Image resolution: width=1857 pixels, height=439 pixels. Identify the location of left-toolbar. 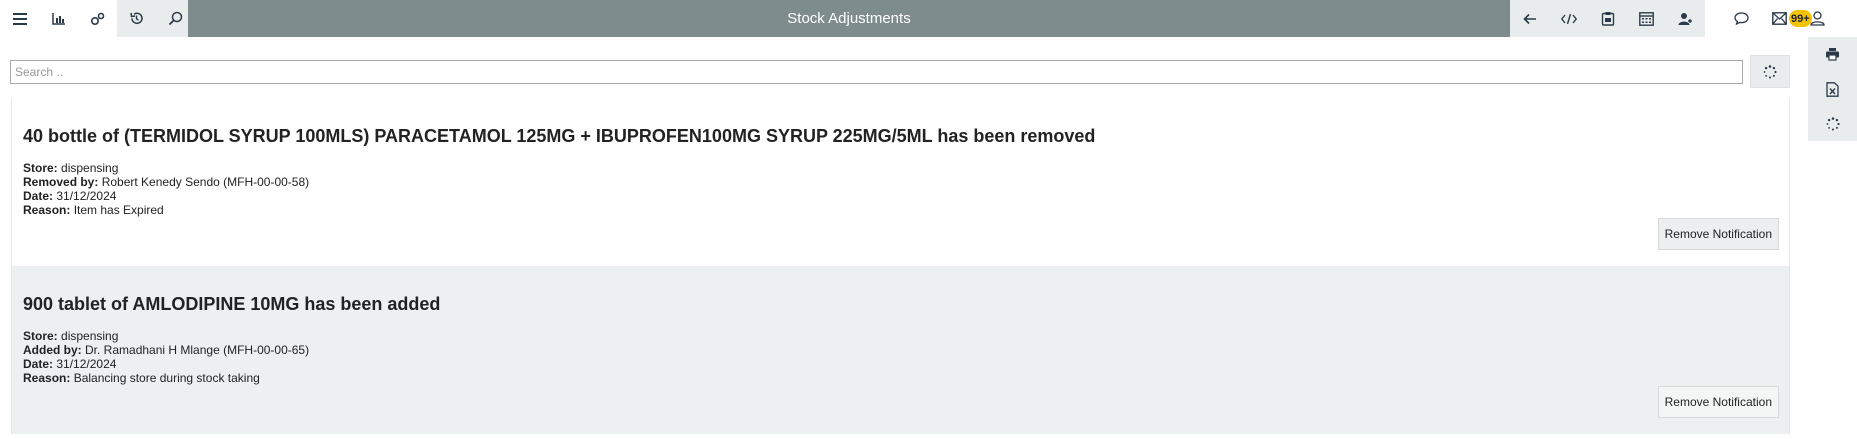
(97, 18).